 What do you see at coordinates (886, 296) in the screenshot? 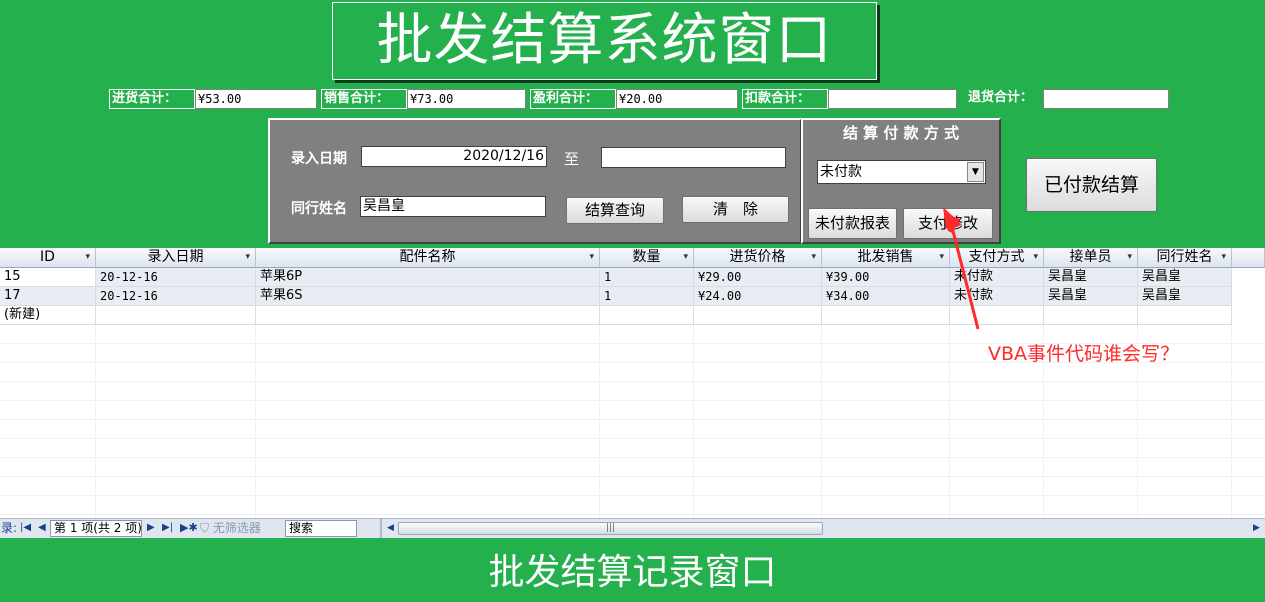
I see `table-cell: ¥34.00` at bounding box center [886, 296].